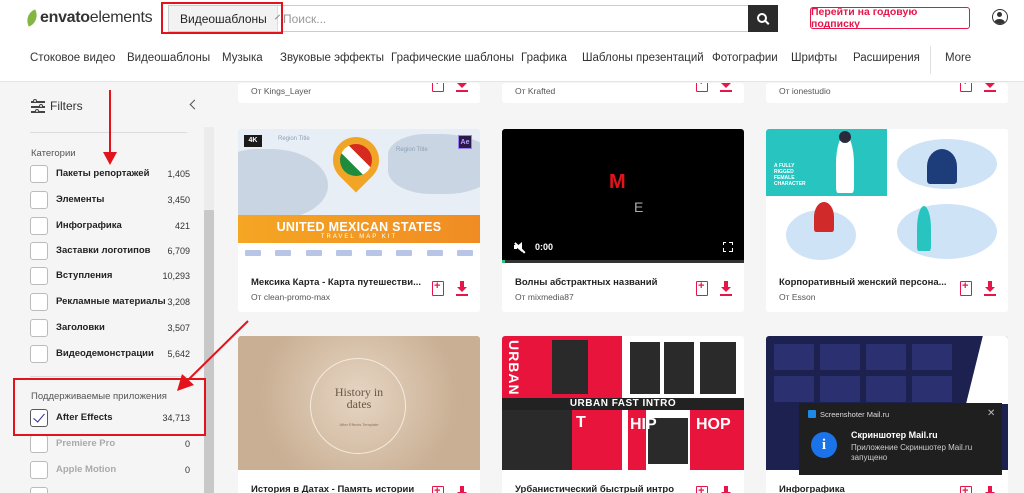  I want to click on nav-item-more: More, so click(958, 58).